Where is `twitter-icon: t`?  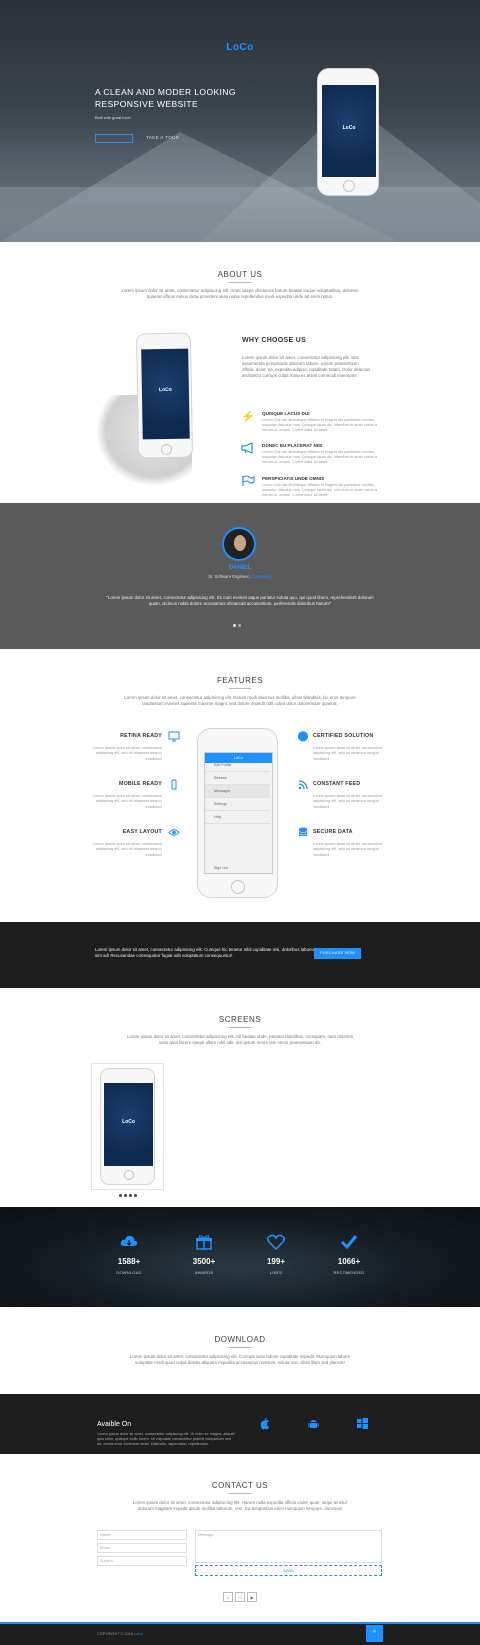 twitter-icon: t is located at coordinates (240, 1597).